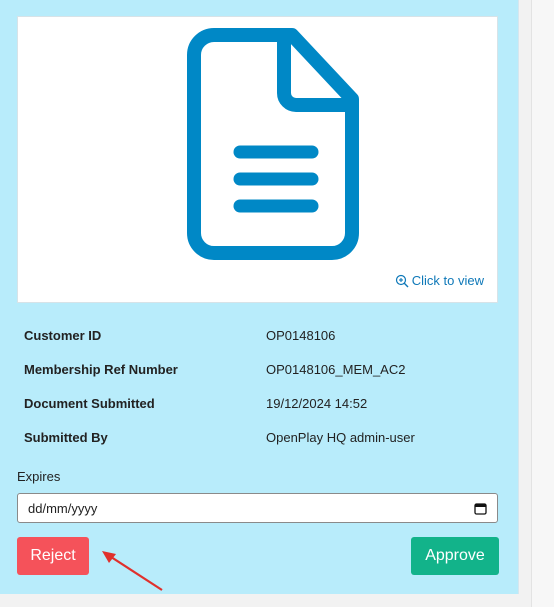 This screenshot has height=607, width=554. What do you see at coordinates (66, 437) in the screenshot?
I see `detail-label: Submitted By` at bounding box center [66, 437].